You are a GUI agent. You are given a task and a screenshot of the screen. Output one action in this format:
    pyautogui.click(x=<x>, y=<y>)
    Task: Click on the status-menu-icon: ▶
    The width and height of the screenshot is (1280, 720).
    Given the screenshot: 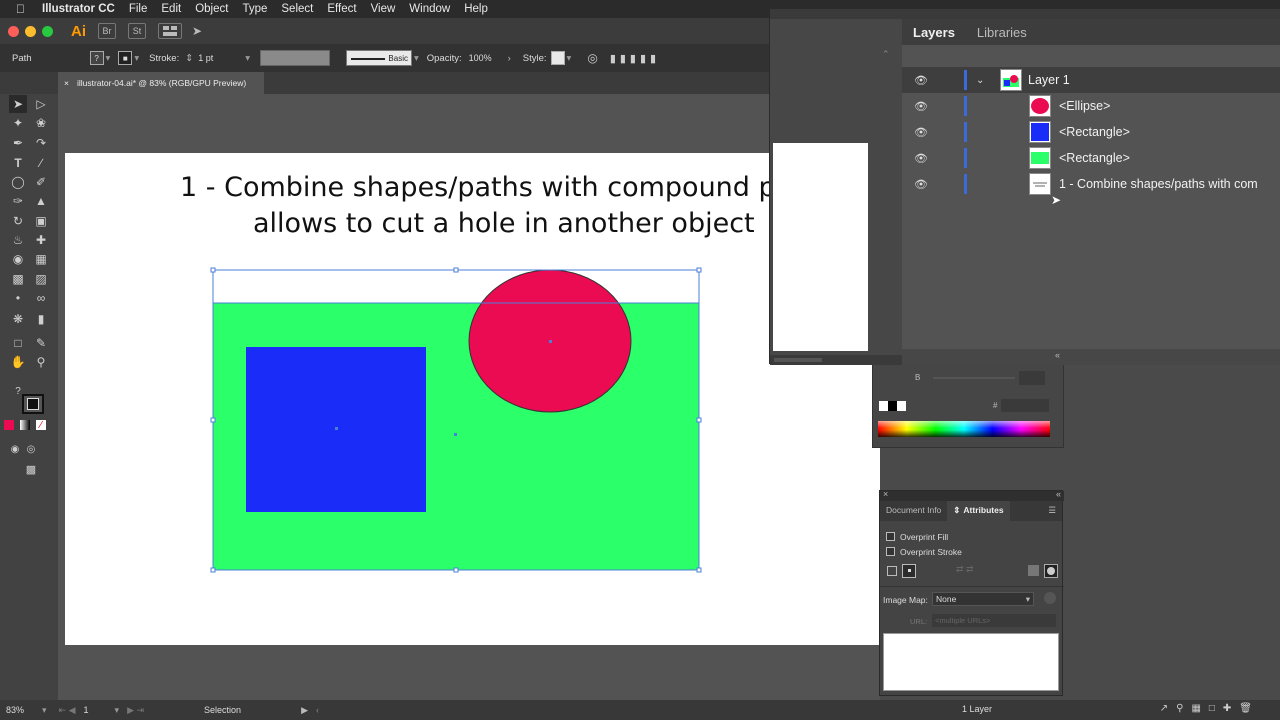 What is the action you would take?
    pyautogui.click(x=304, y=710)
    